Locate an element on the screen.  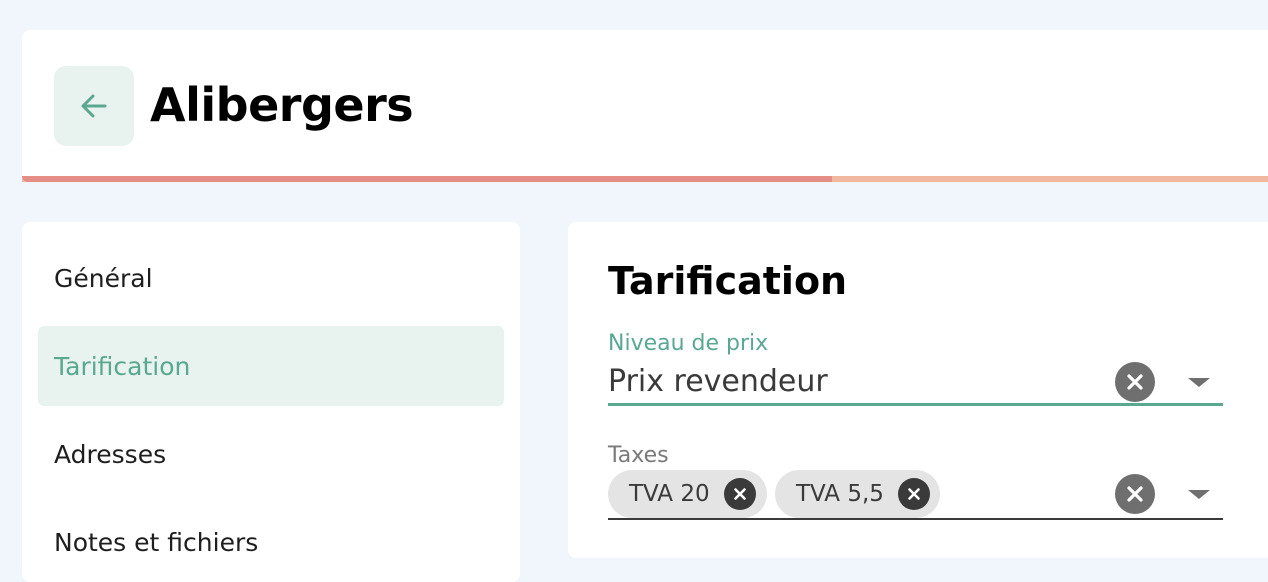
price-level-label: Niveau de prix is located at coordinates (688, 343).